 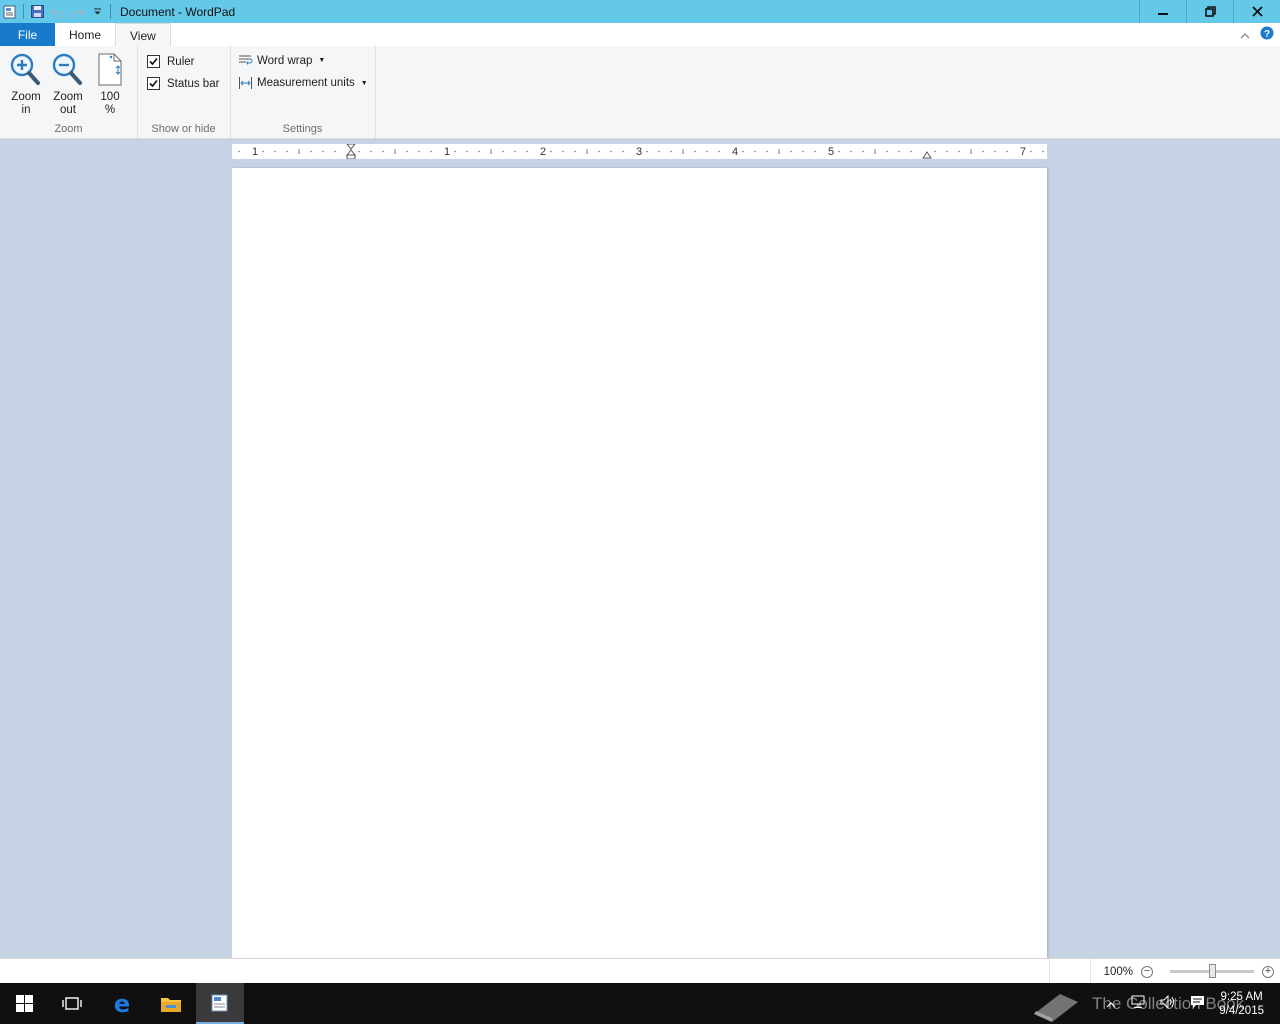 What do you see at coordinates (85, 34) in the screenshot?
I see `tab-home: Home` at bounding box center [85, 34].